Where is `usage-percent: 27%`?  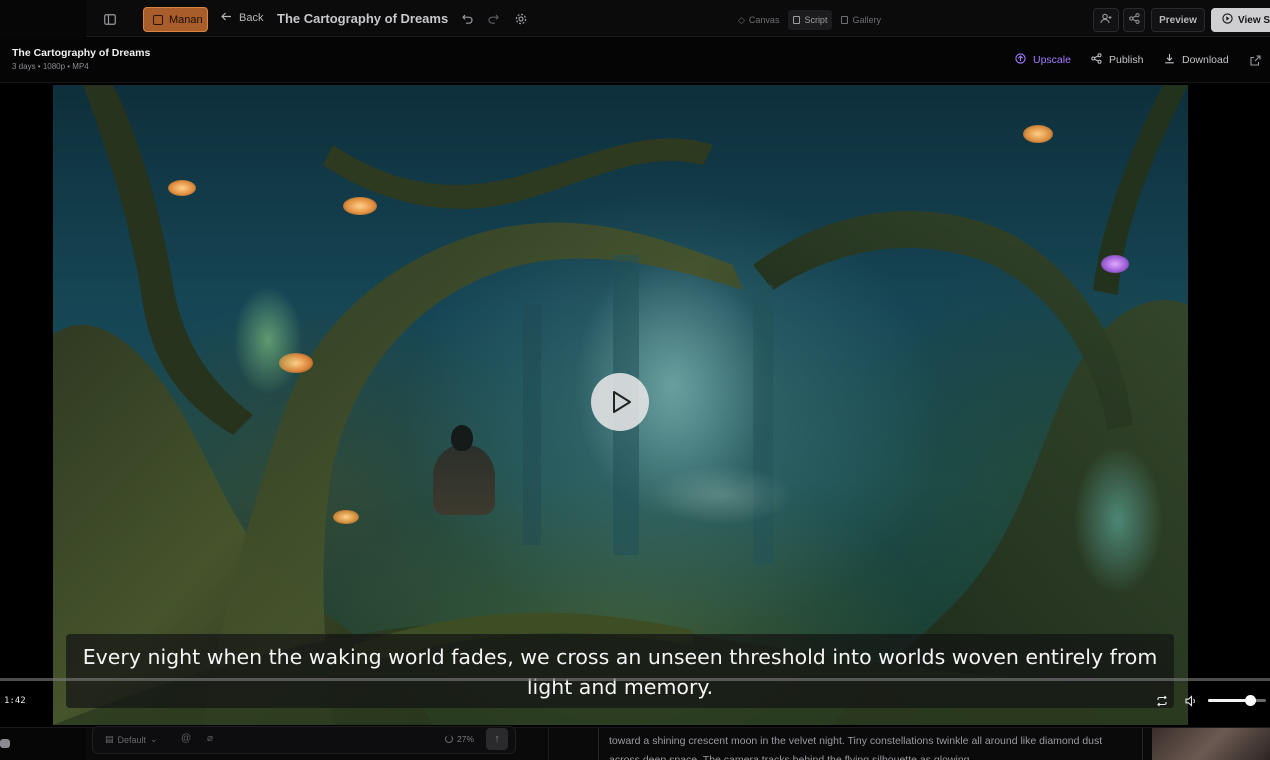 usage-percent: 27% is located at coordinates (466, 739).